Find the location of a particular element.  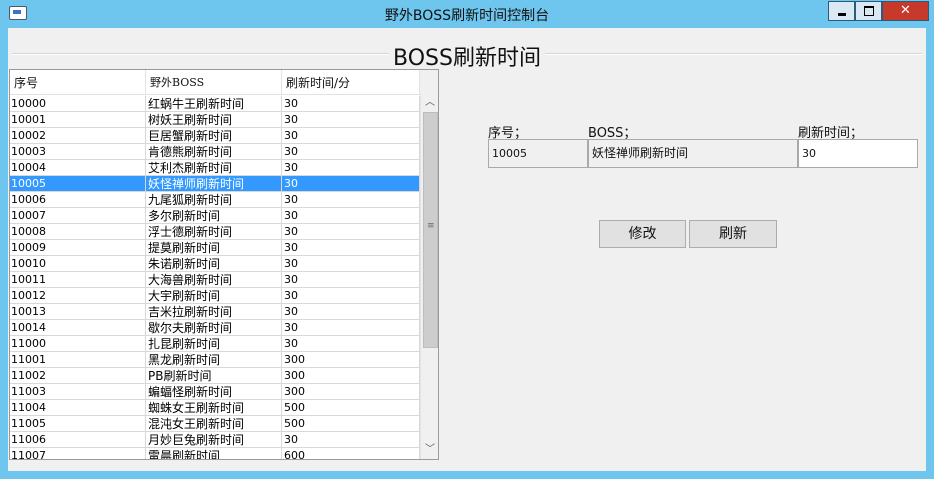

table-row: 10012 大宇刷新时间 30 is located at coordinates (215, 296).